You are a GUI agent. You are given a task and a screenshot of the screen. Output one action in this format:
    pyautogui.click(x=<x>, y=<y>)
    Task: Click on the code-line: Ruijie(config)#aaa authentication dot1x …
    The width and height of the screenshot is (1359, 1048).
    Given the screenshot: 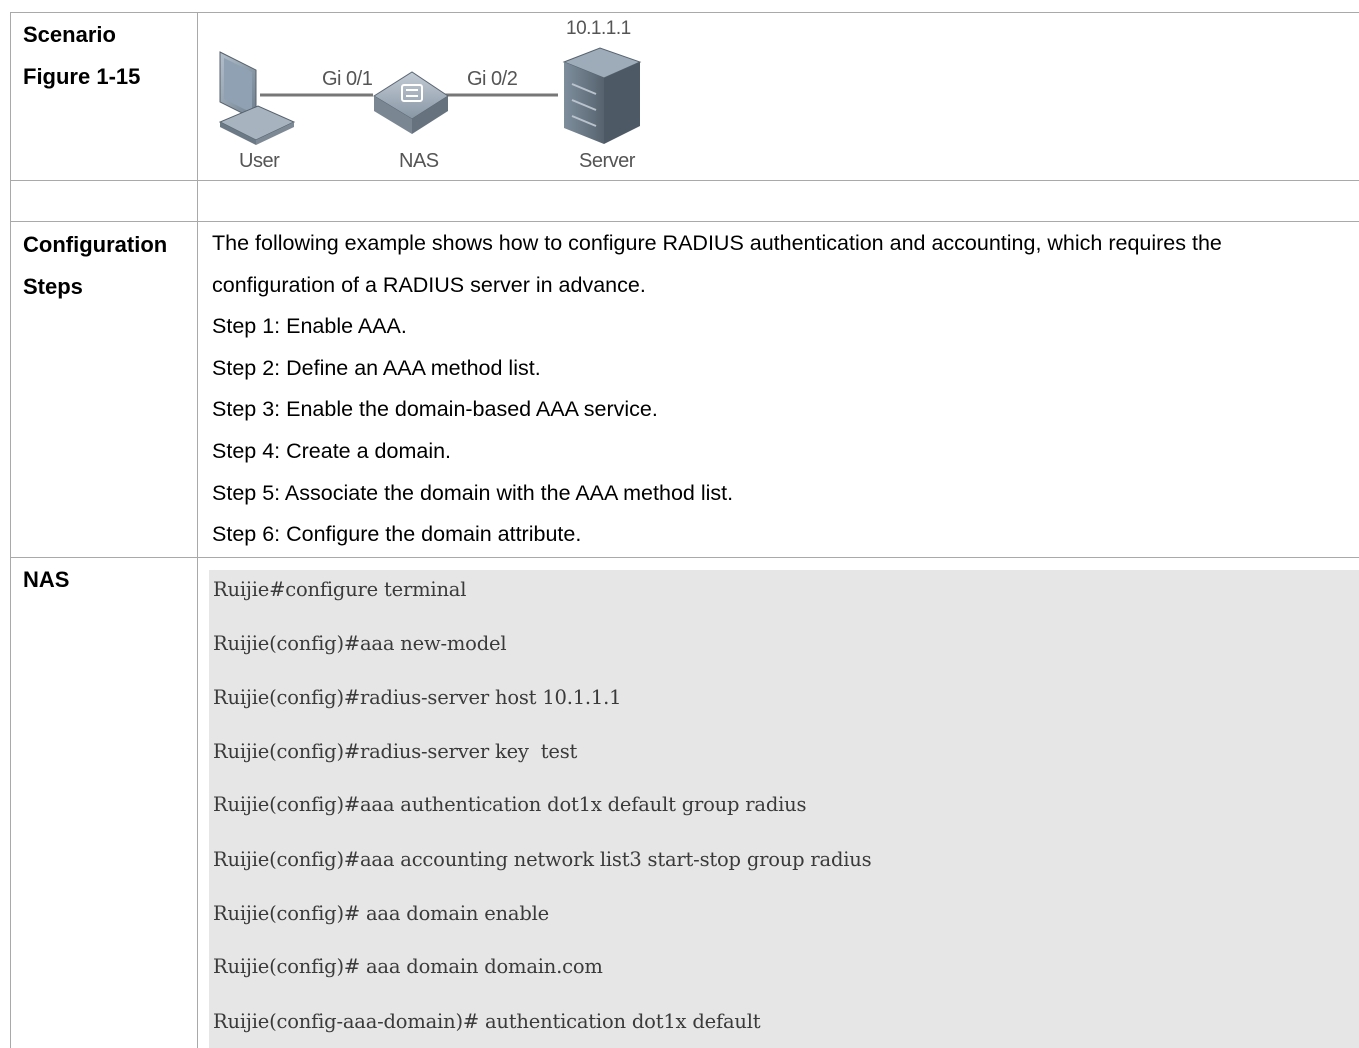 What is the action you would take?
    pyautogui.click(x=510, y=804)
    